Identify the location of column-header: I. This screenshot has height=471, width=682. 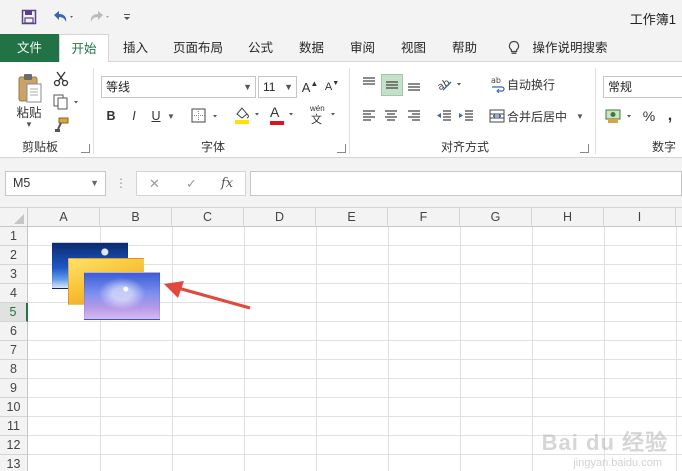
(640, 217).